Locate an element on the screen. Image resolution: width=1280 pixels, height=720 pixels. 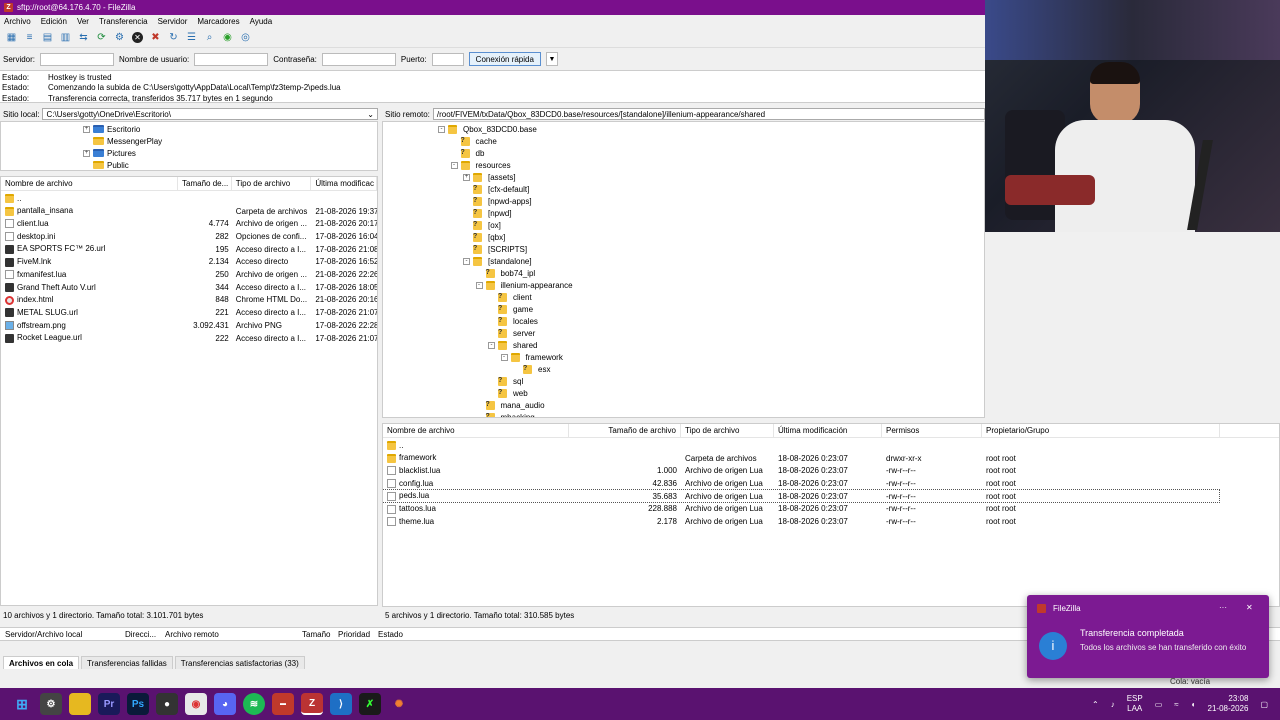
queue-col: Prioridad is located at coordinates (353, 634).